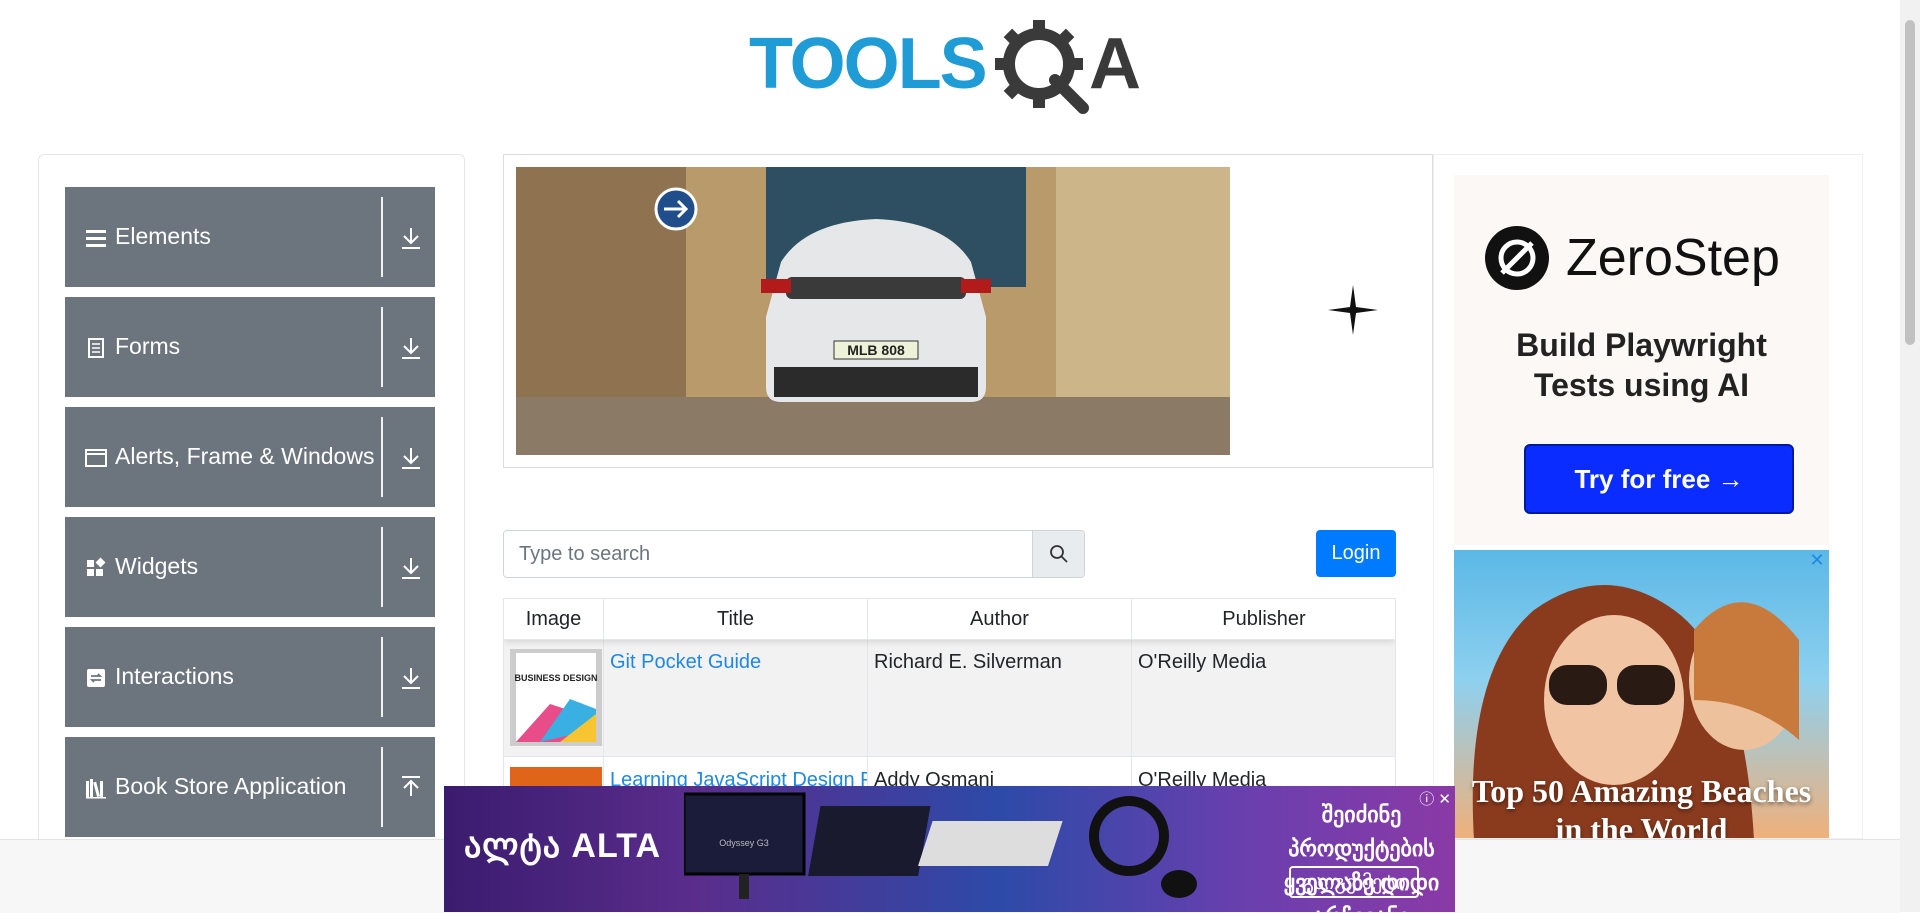  I want to click on scrollbar-thumb, so click(1910, 182).